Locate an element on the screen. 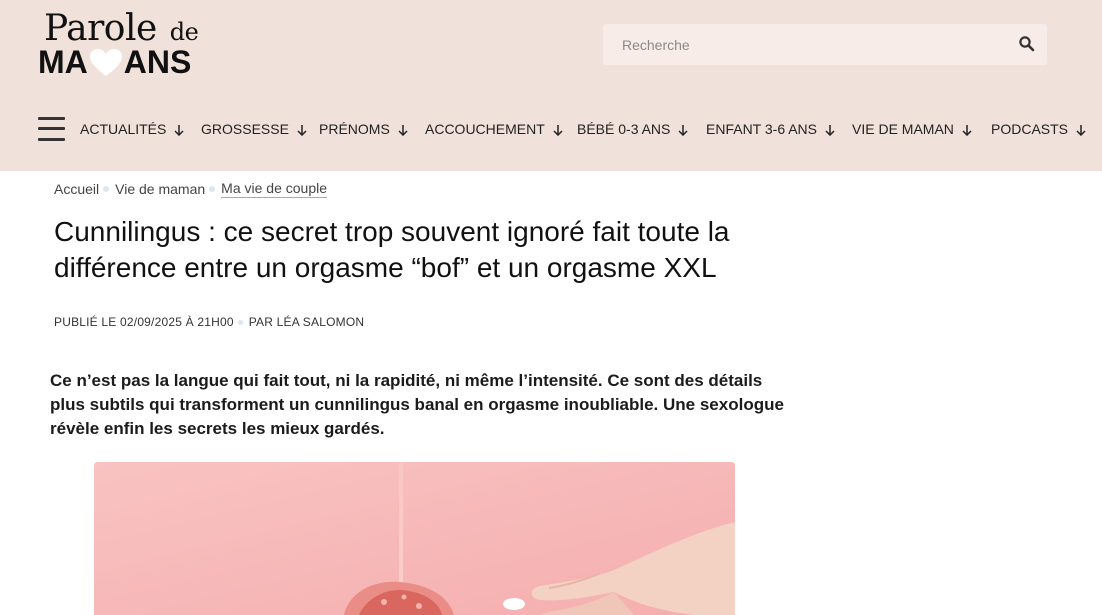 The image size is (1102, 615). nav-item-bebe: BÉBÉ 0-3 ANS is located at coordinates (632, 129).